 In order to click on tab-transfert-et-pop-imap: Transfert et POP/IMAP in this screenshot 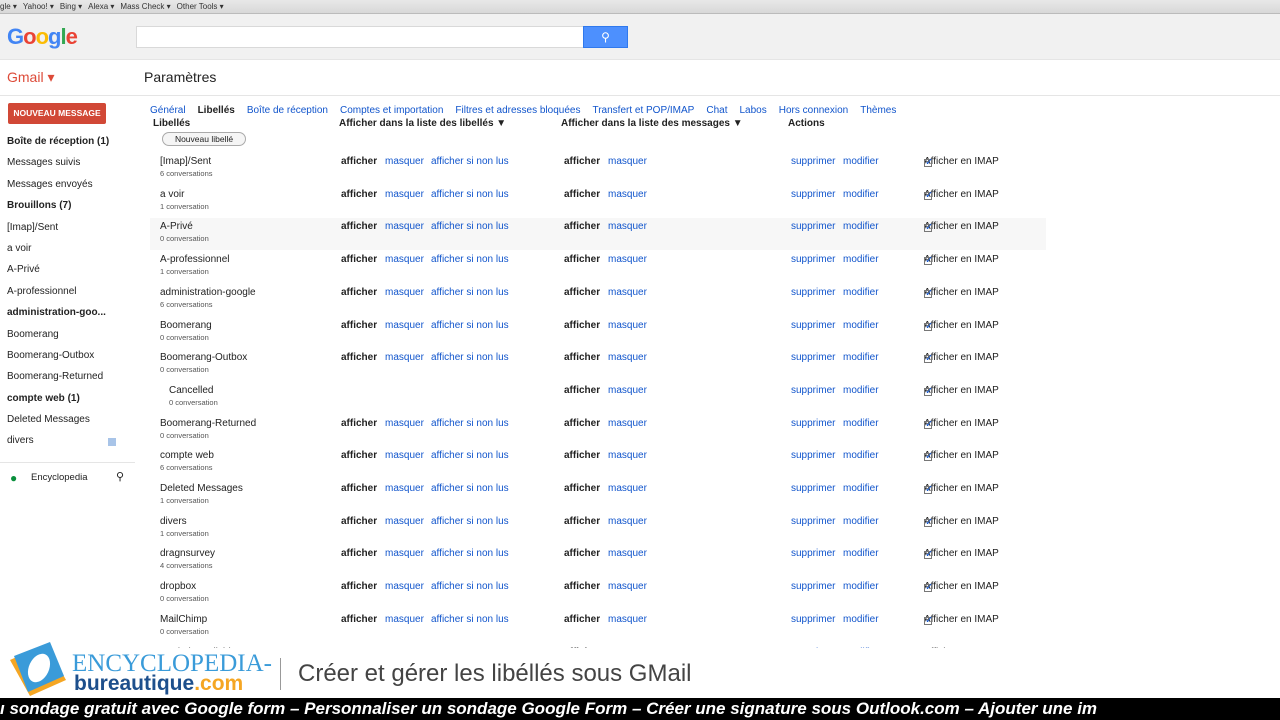, I will do `click(643, 110)`.